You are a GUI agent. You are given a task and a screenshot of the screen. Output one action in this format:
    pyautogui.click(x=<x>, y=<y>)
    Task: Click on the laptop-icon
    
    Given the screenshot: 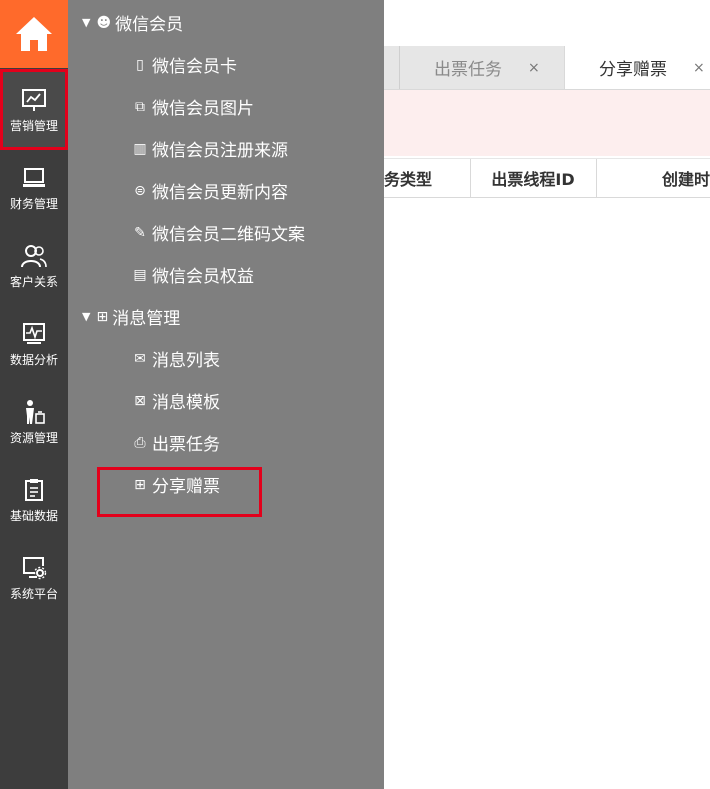 What is the action you would take?
    pyautogui.click(x=34, y=178)
    